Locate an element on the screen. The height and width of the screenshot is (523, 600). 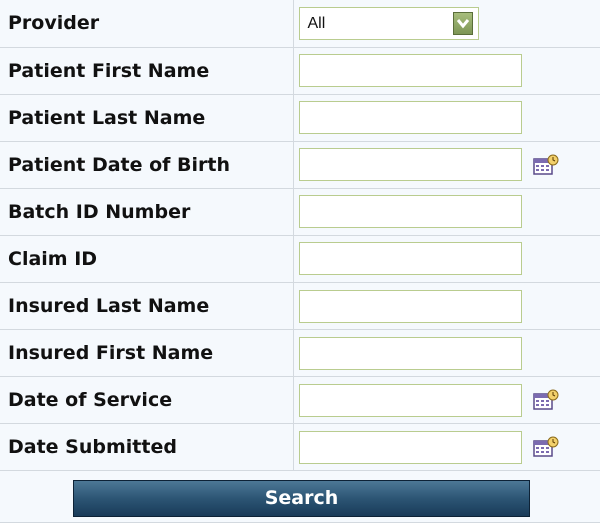
chevron-down-icon is located at coordinates (462, 23).